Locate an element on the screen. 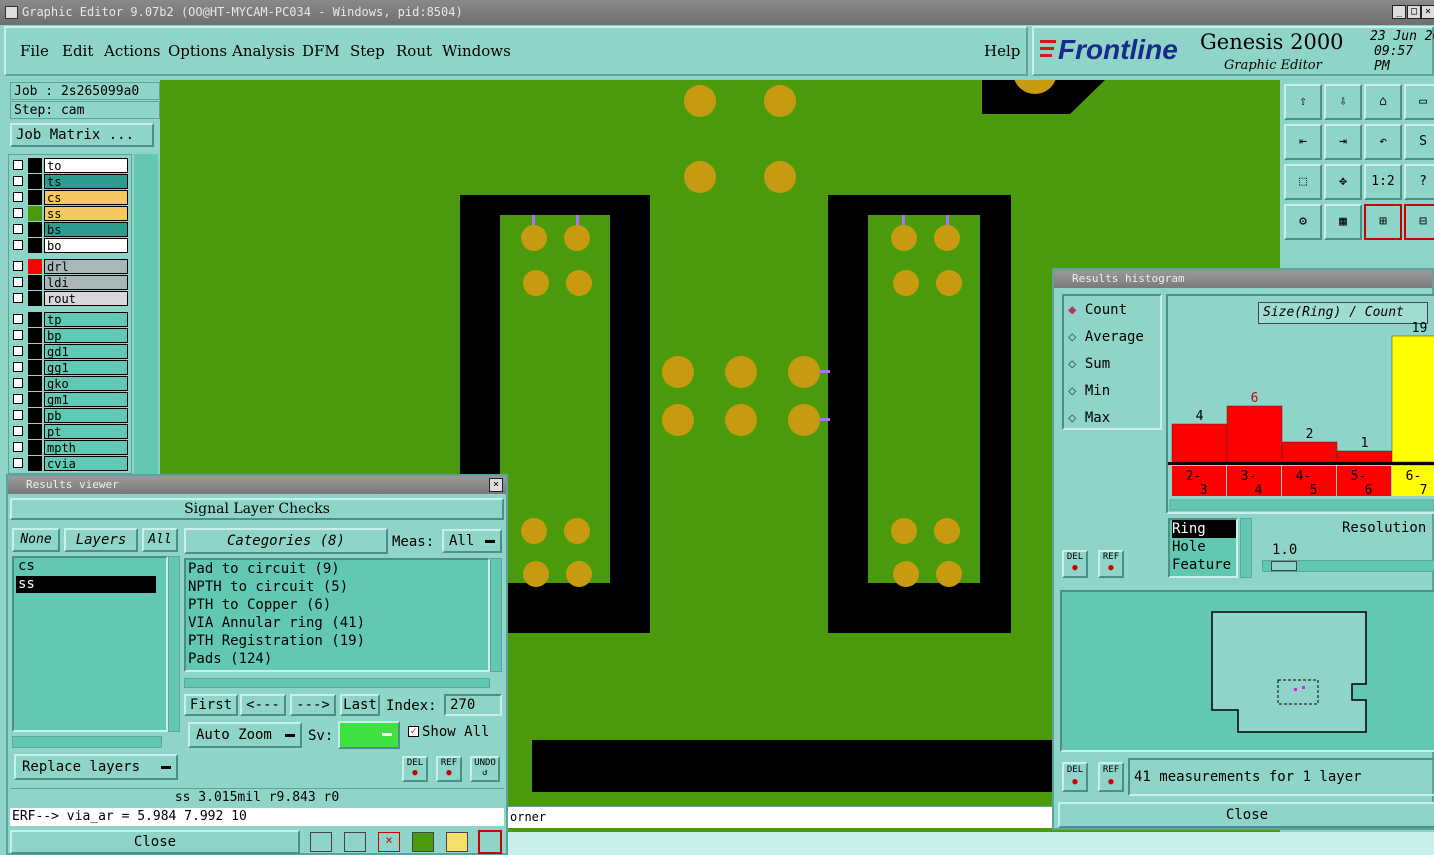  layer-row-cs: cs is located at coordinates (69, 197).